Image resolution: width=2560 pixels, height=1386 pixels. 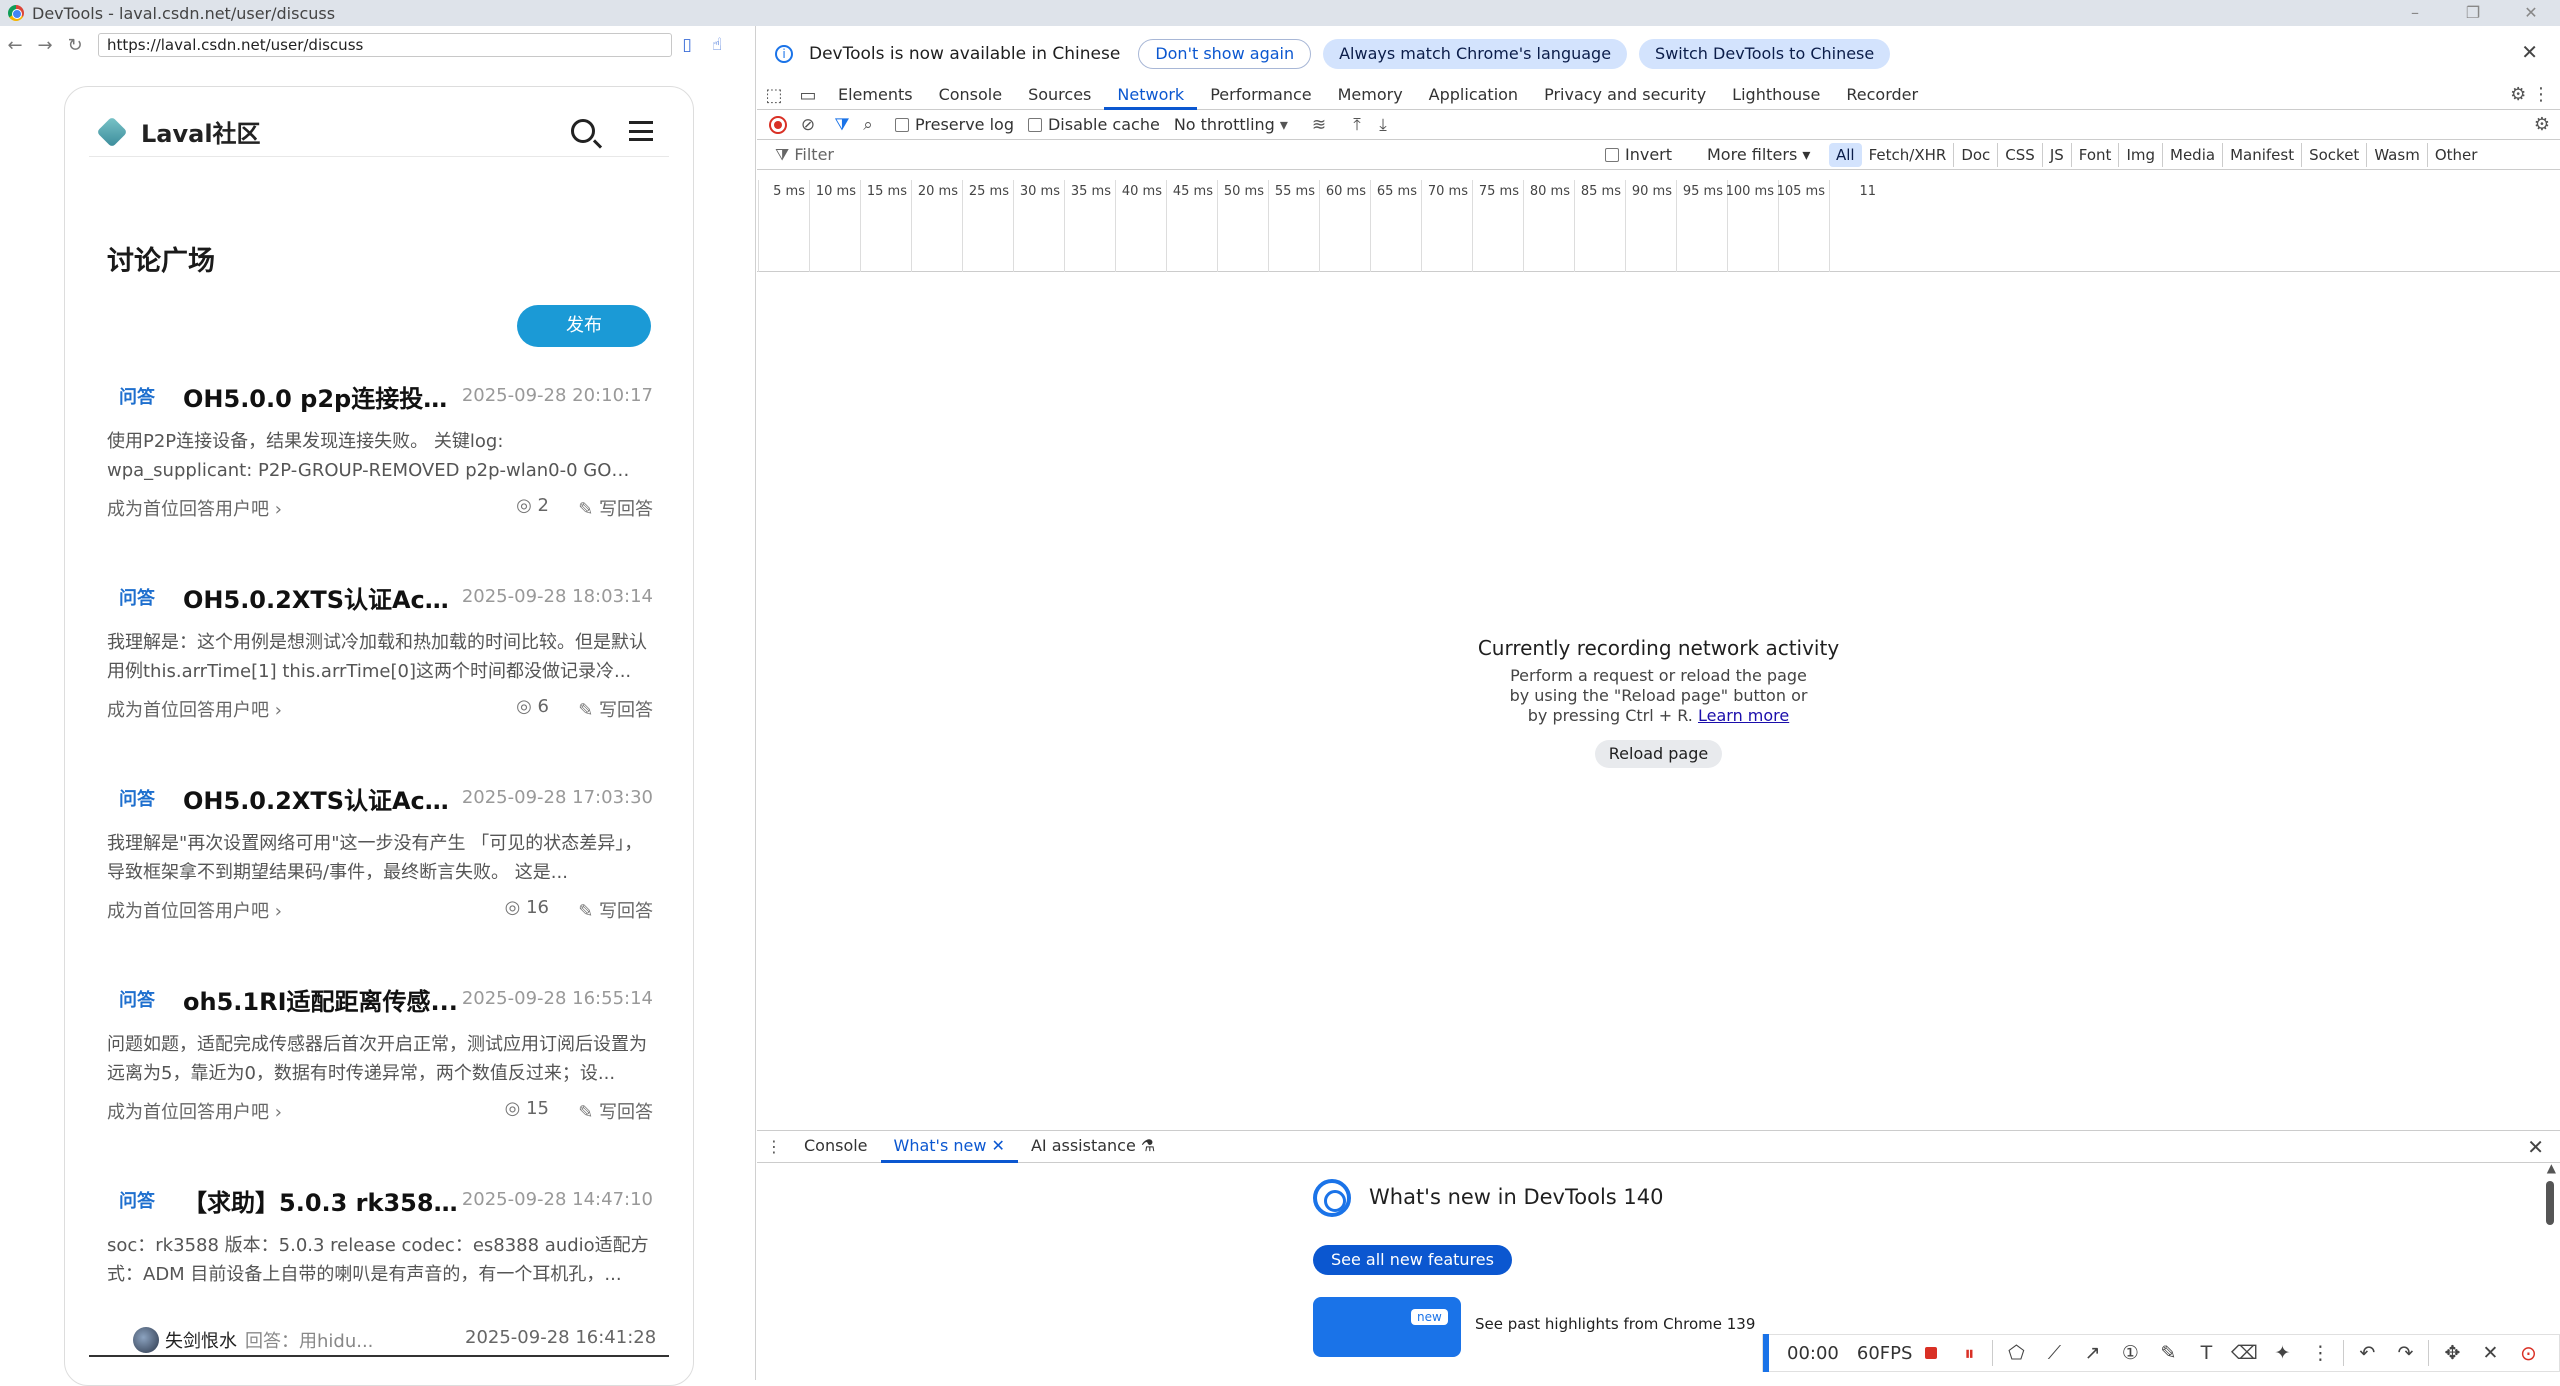 What do you see at coordinates (1625, 96) in the screenshot?
I see `tab-privacy-security: Privacy and security` at bounding box center [1625, 96].